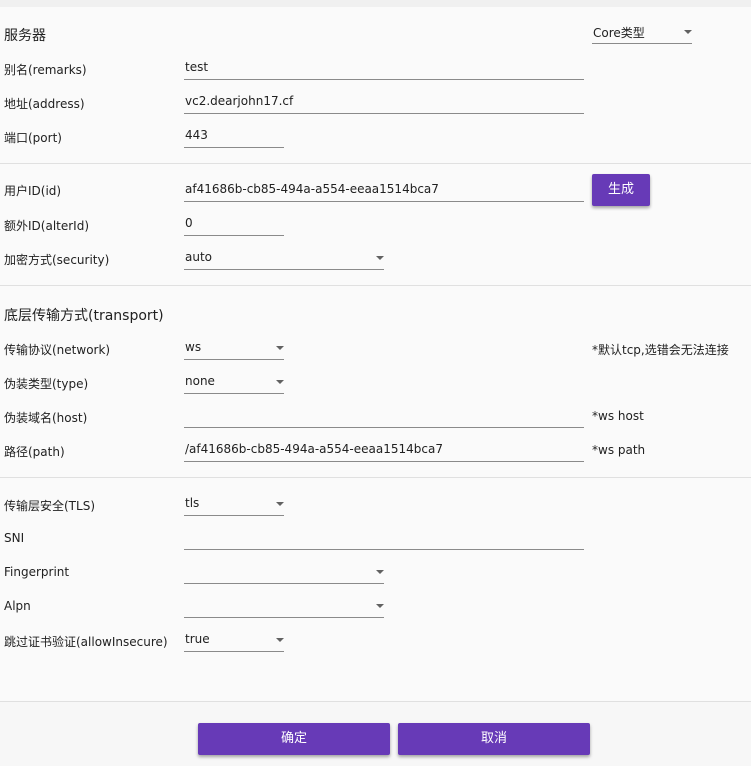 The height and width of the screenshot is (766, 751). What do you see at coordinates (197, 67) in the screenshot?
I see `remarks-value: test` at bounding box center [197, 67].